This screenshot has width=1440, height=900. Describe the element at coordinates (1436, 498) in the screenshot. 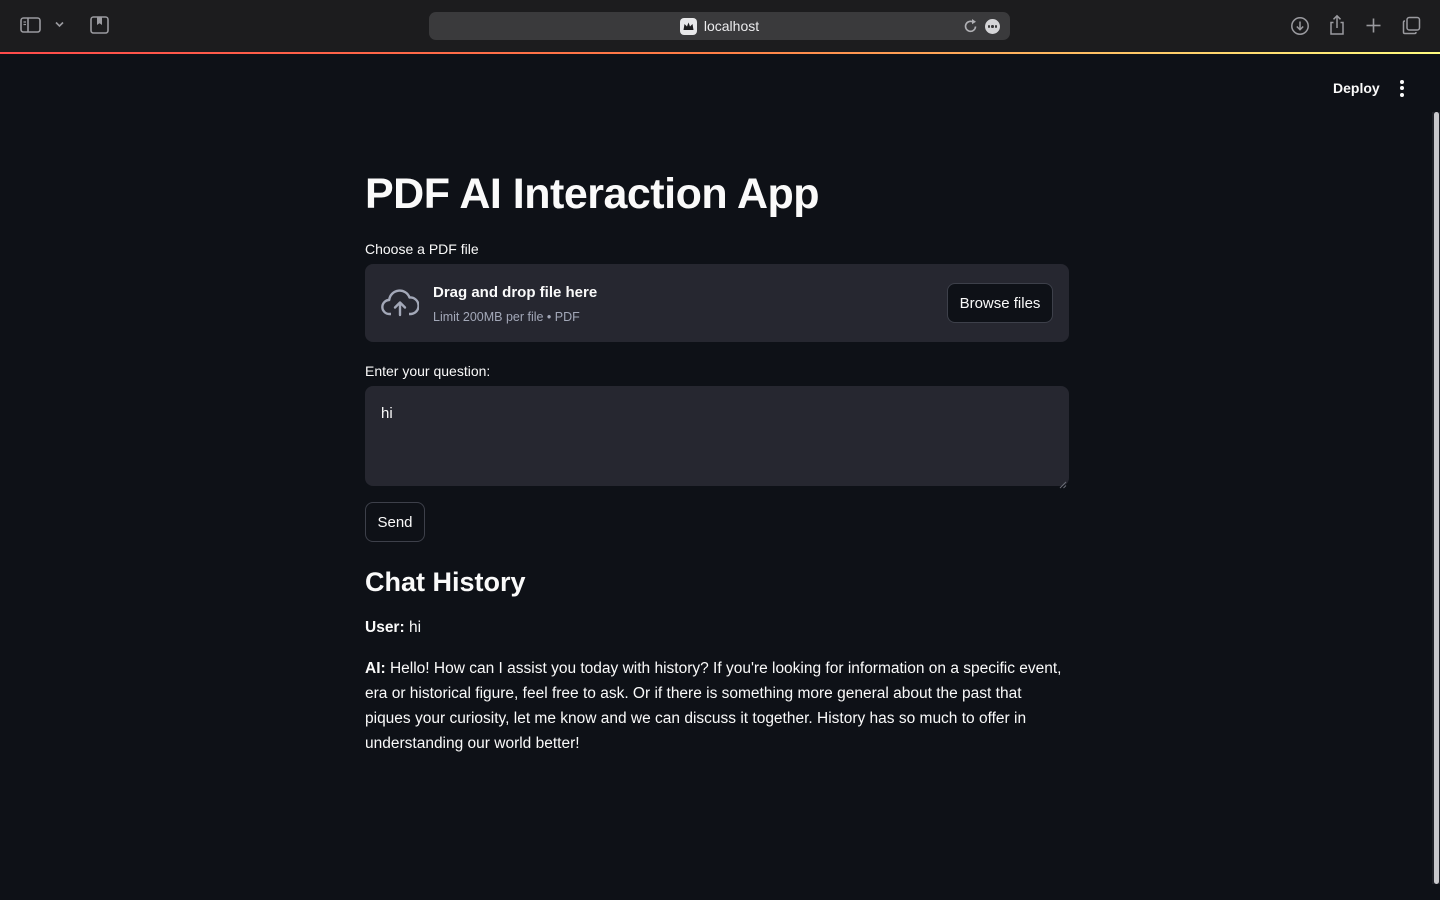

I see `scrollbar` at that location.